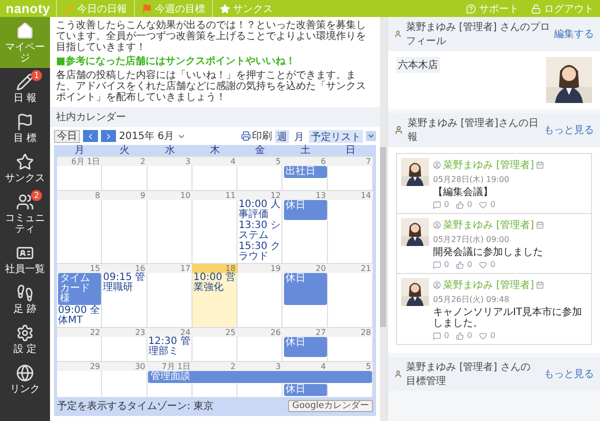 This screenshot has width=600, height=421. I want to click on date-number: 16, so click(125, 268).